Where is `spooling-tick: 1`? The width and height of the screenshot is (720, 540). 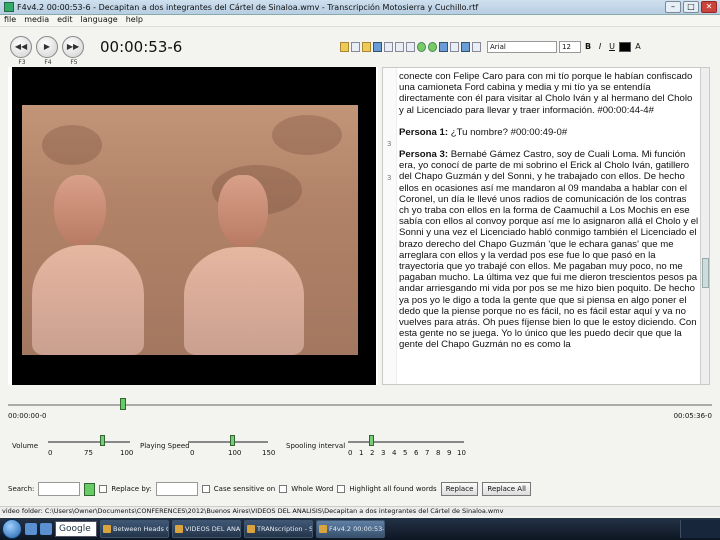 spooling-tick: 1 is located at coordinates (361, 453).